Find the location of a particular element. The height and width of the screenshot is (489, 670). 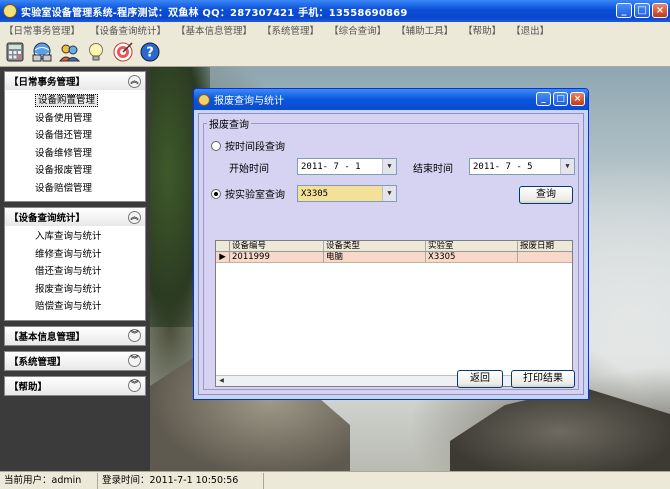

menu-item-system: 【系统管理】 is located at coordinates (290, 30).